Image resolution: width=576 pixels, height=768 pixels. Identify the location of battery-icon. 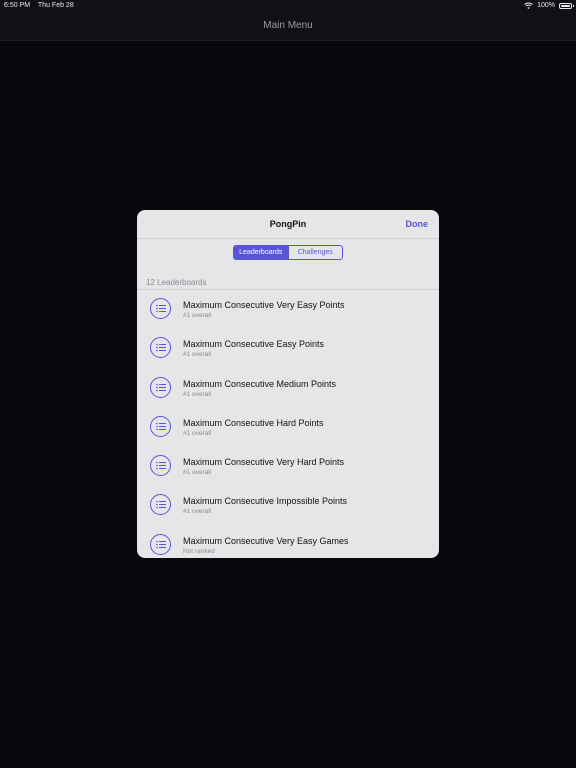
(566, 5).